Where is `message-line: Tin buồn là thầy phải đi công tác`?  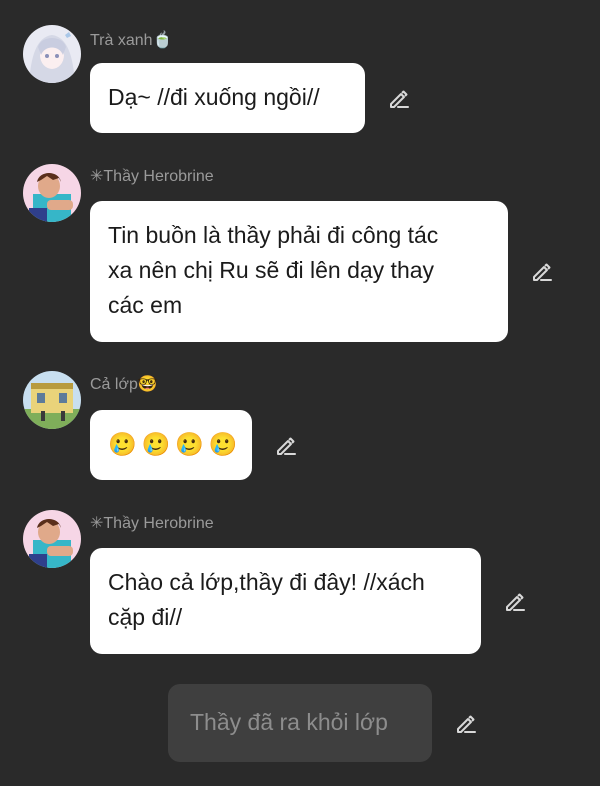 message-line: Tin buồn là thầy phải đi công tác is located at coordinates (273, 235).